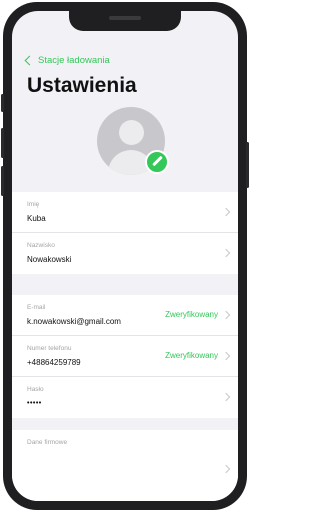 The height and width of the screenshot is (513, 320). Describe the element at coordinates (74, 60) in the screenshot. I see `back-label: Stacje ładowania` at that location.